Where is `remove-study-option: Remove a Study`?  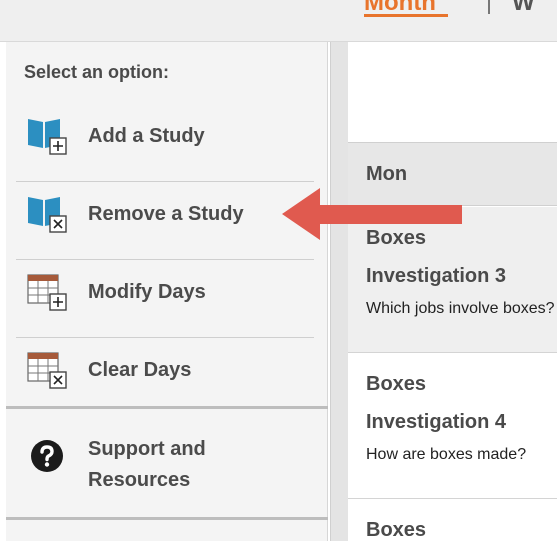 remove-study-option: Remove a Study is located at coordinates (167, 221).